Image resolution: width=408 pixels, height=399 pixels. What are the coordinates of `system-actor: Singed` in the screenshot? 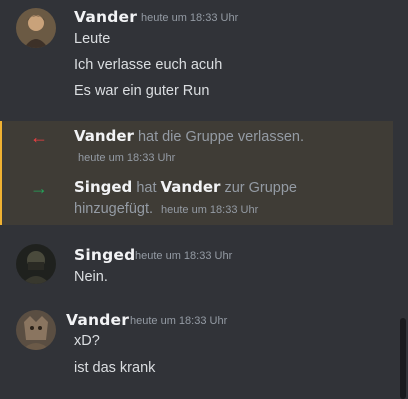 It's located at (103, 187).